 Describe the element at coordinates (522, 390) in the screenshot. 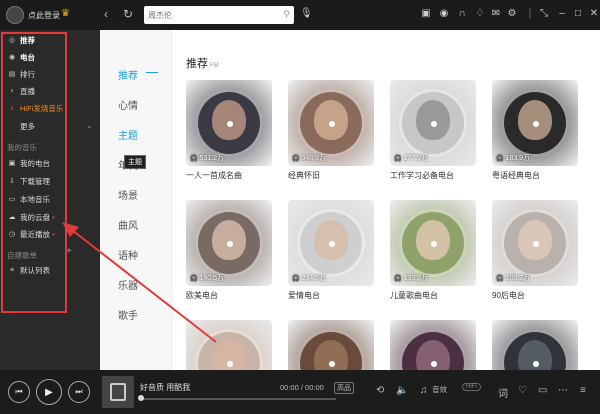

I see `like-icon: ♡` at that location.